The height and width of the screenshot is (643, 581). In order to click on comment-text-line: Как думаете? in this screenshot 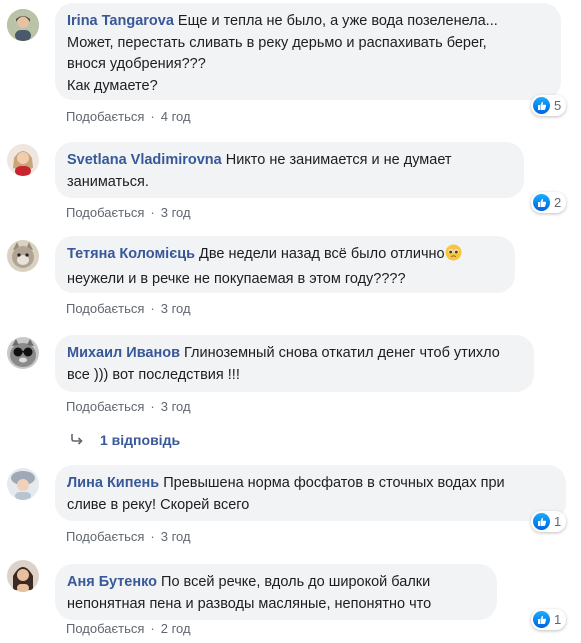, I will do `click(112, 85)`.